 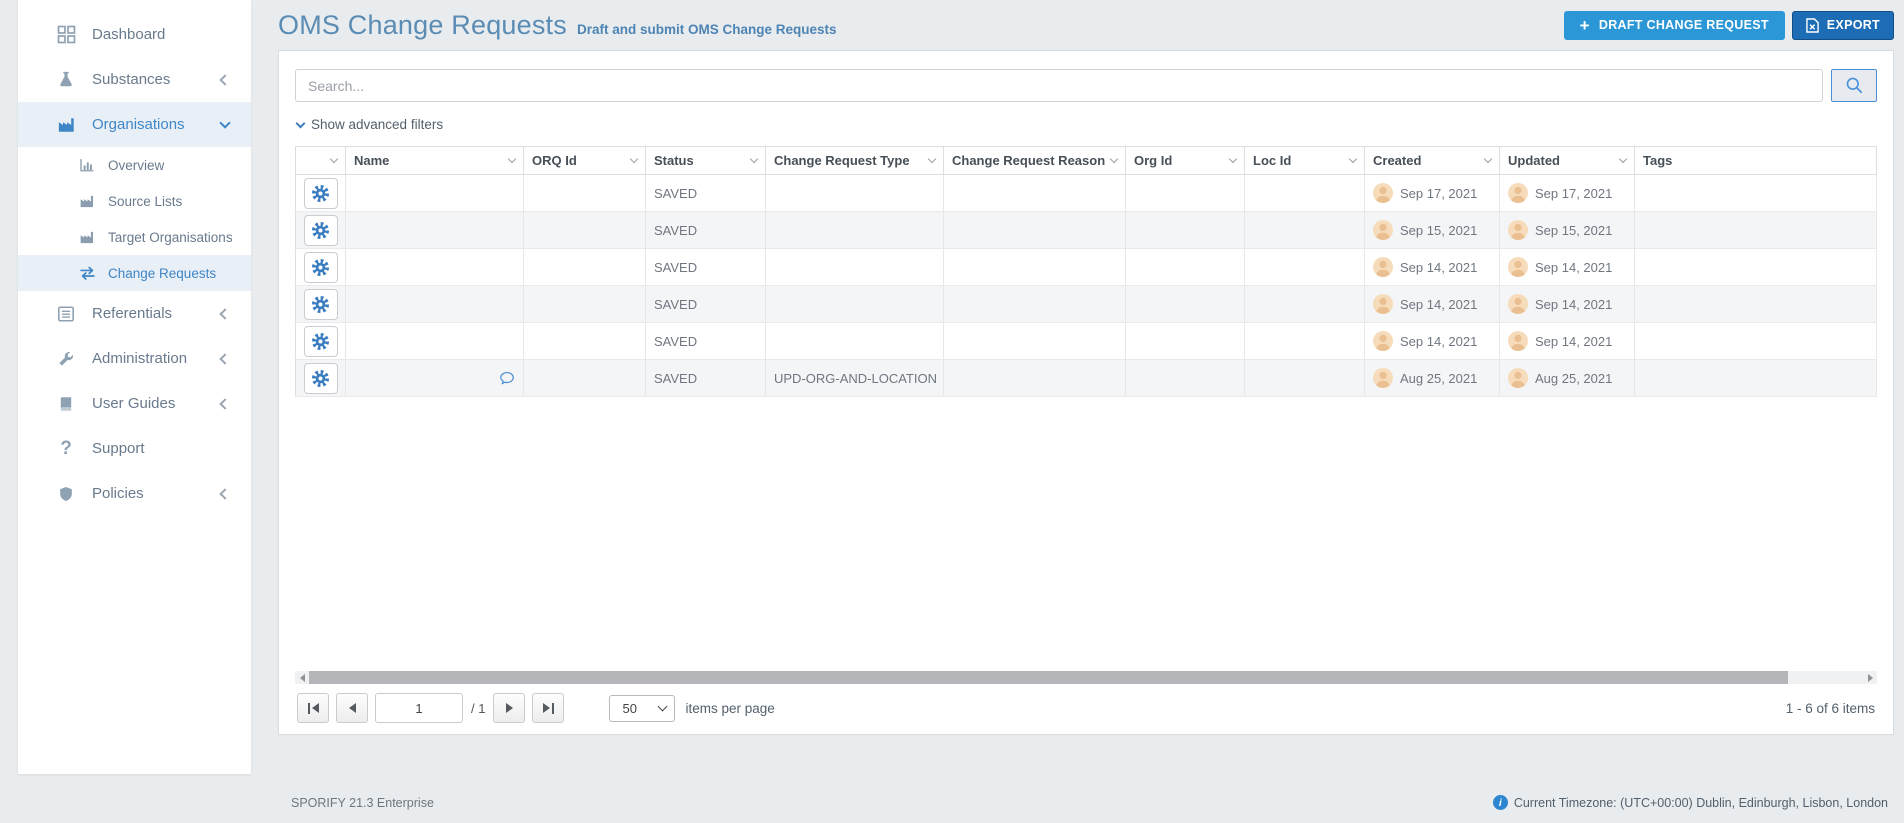 What do you see at coordinates (302, 677) in the screenshot?
I see `scroll-left-arrow` at bounding box center [302, 677].